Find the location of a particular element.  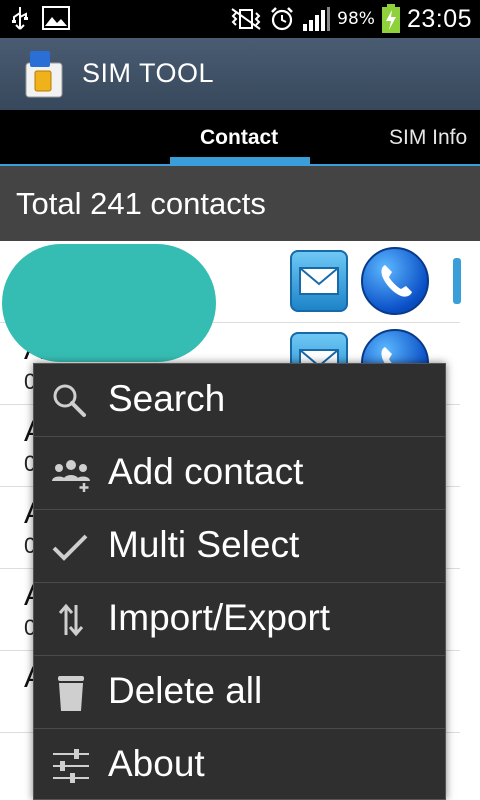

sliders-icon is located at coordinates (71, 766).